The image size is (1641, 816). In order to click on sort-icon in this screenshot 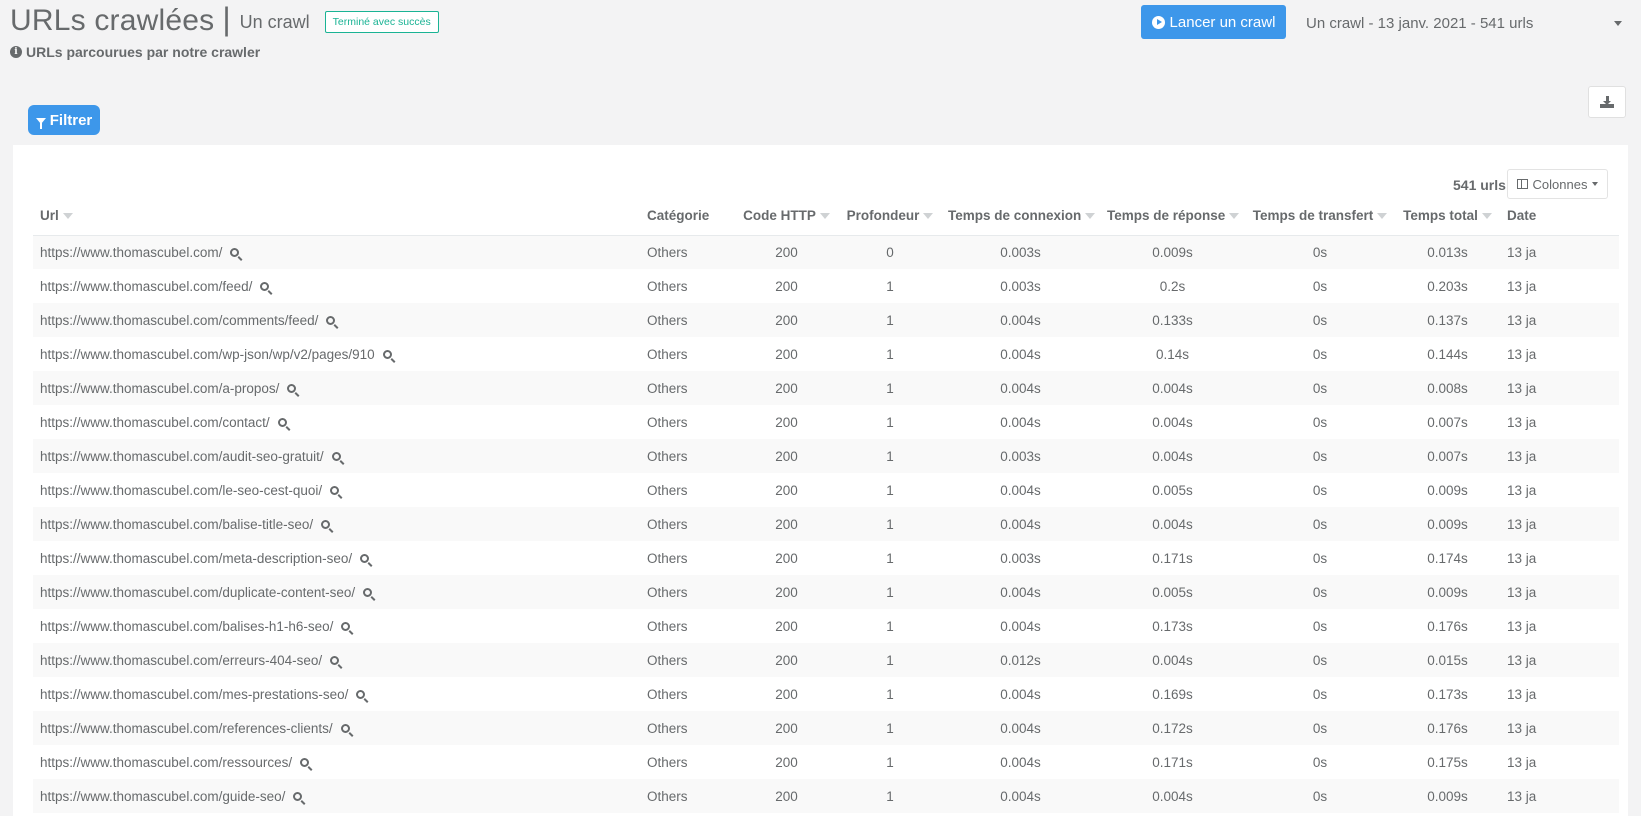, I will do `click(824, 216)`.